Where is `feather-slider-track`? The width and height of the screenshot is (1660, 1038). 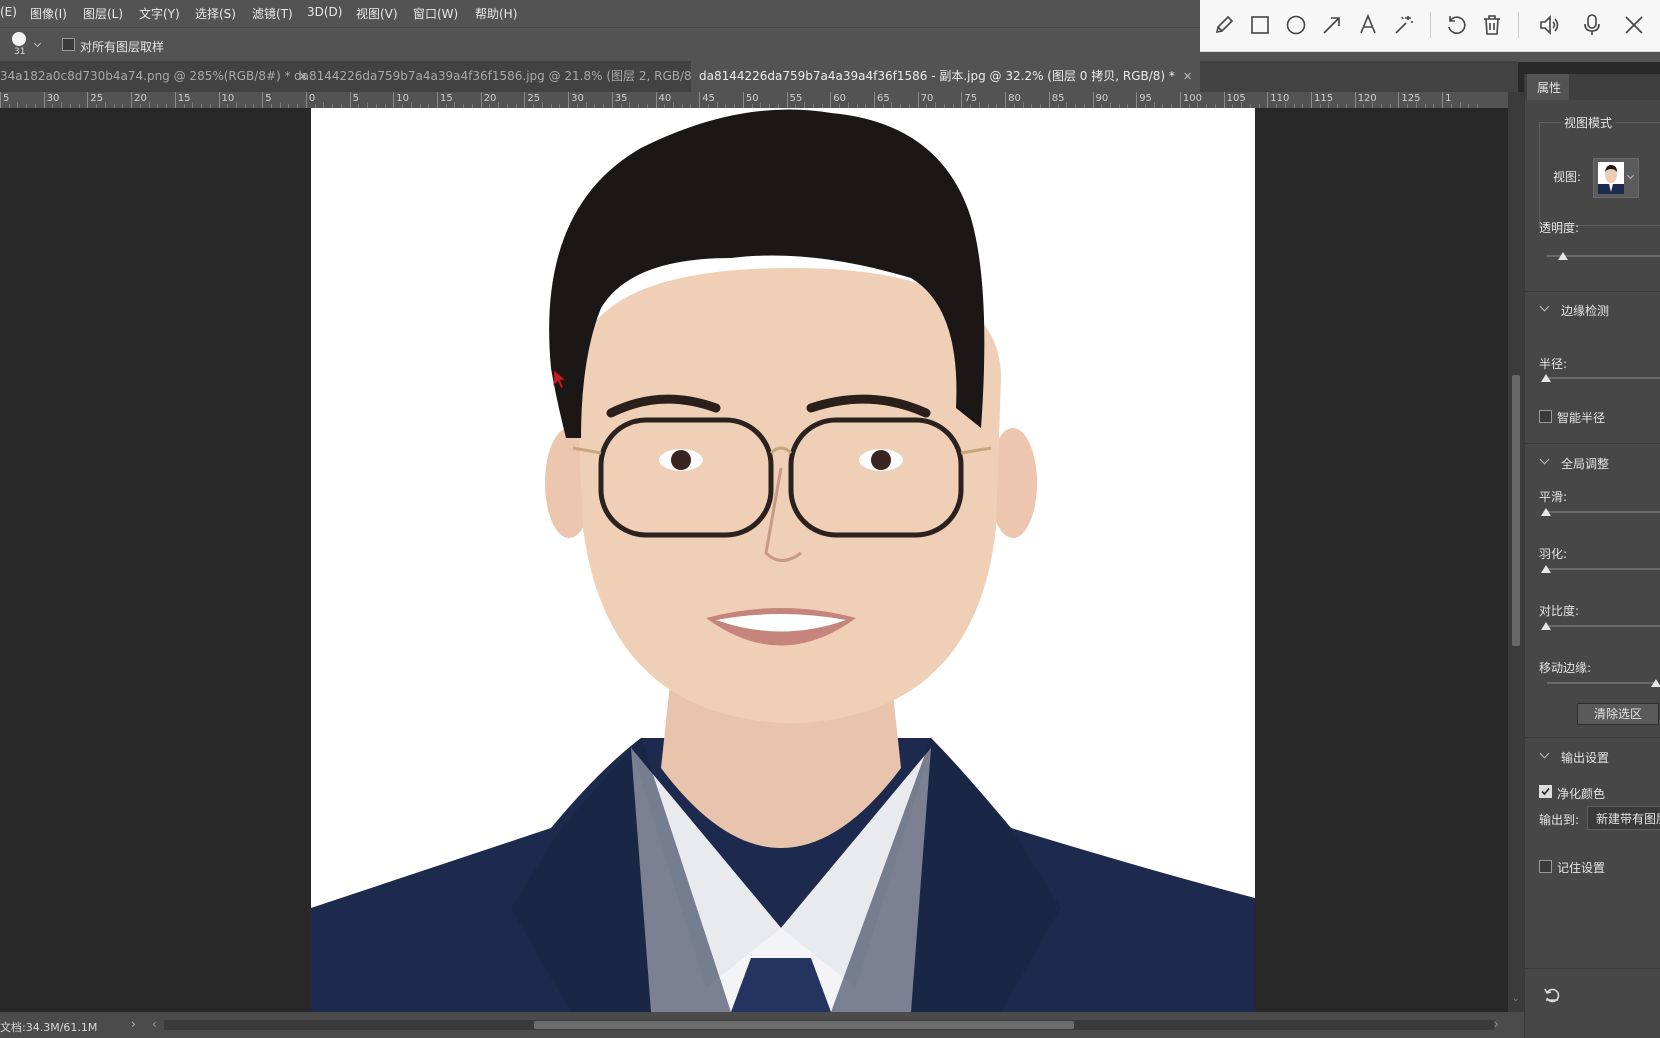
feather-slider-track is located at coordinates (1603, 569).